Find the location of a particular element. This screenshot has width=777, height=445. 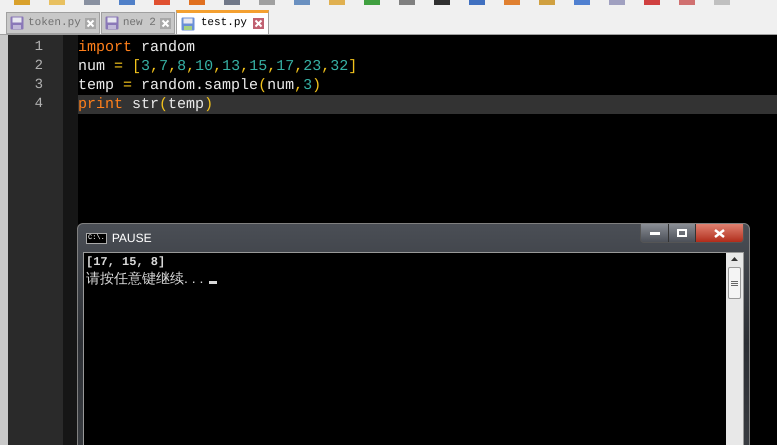

maximize-button is located at coordinates (682, 233).